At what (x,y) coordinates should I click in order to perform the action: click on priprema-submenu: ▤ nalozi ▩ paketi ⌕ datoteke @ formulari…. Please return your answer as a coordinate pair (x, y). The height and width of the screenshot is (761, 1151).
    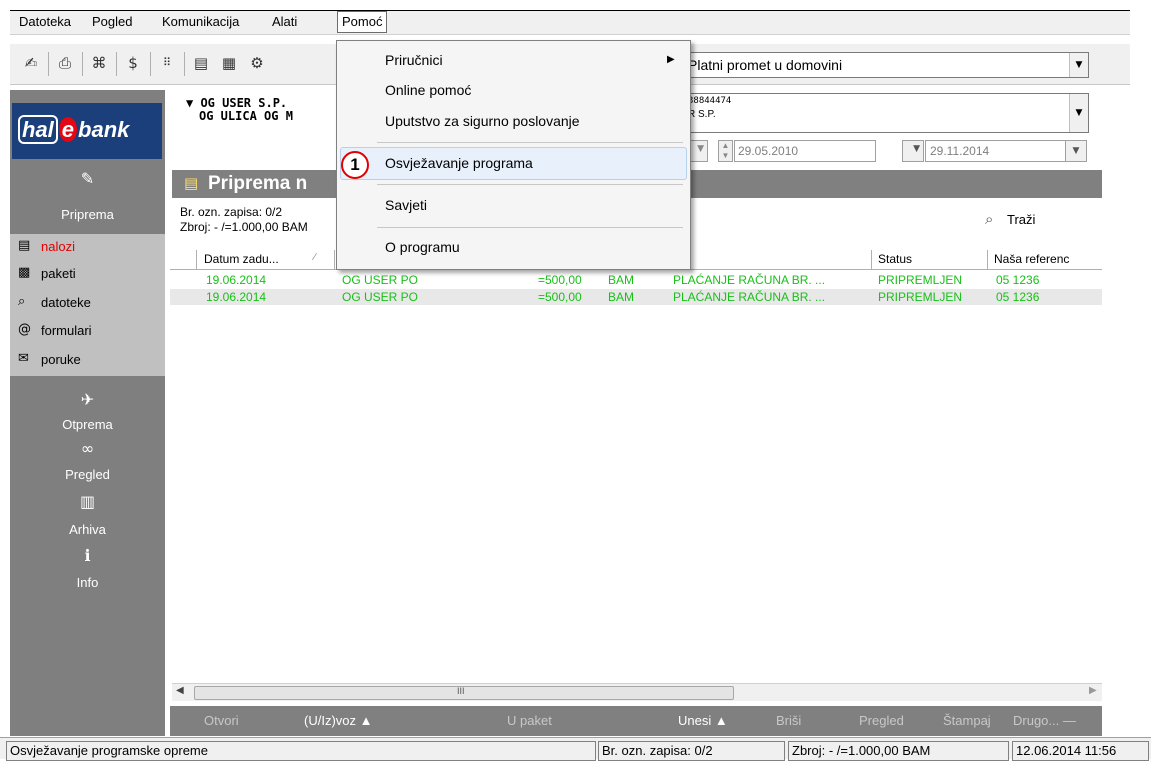
    Looking at the image, I should click on (87, 305).